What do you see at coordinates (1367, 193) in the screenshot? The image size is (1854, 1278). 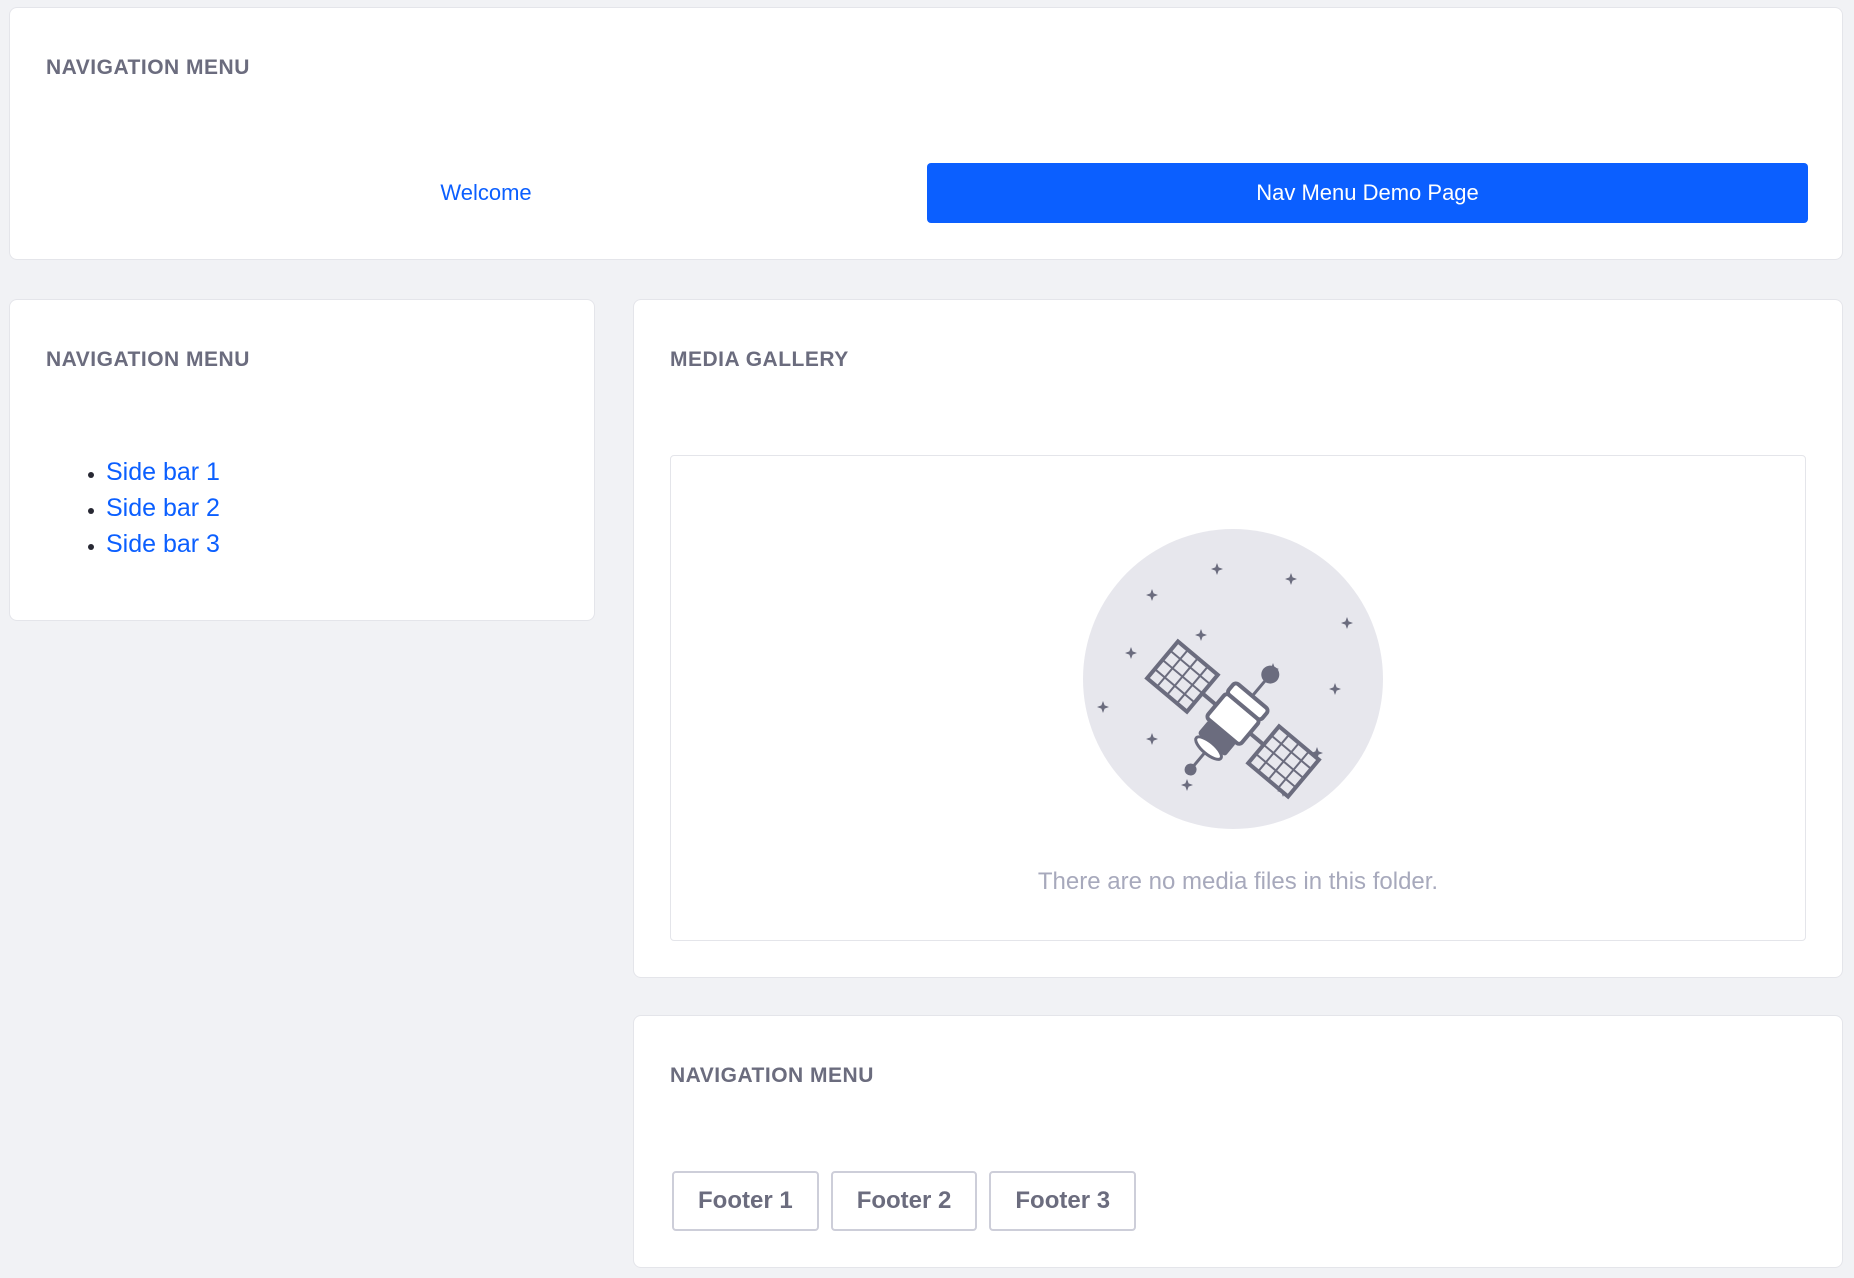 I see `nav-link-nav-menu-demo-page: Nav Menu Demo Page` at bounding box center [1367, 193].